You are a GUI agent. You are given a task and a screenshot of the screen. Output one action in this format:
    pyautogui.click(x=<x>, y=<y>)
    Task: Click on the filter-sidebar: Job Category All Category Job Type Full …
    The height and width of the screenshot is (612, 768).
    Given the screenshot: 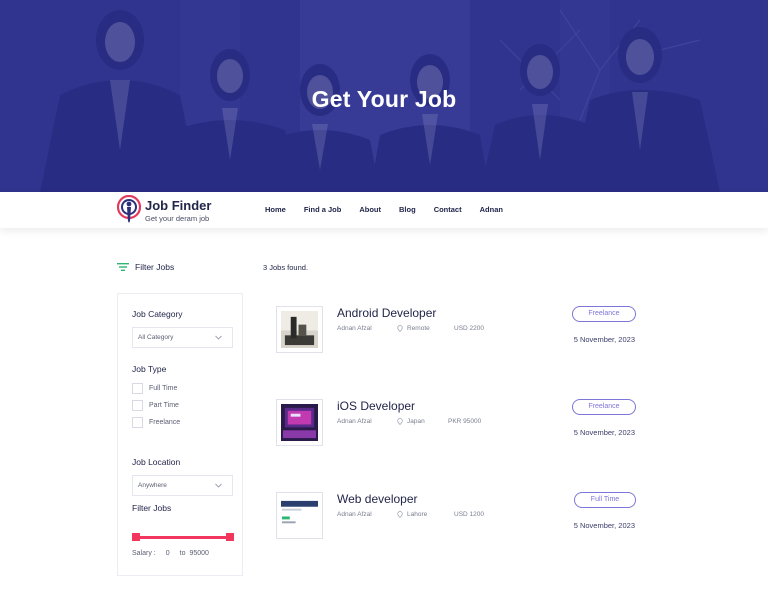 What is the action you would take?
    pyautogui.click(x=180, y=434)
    